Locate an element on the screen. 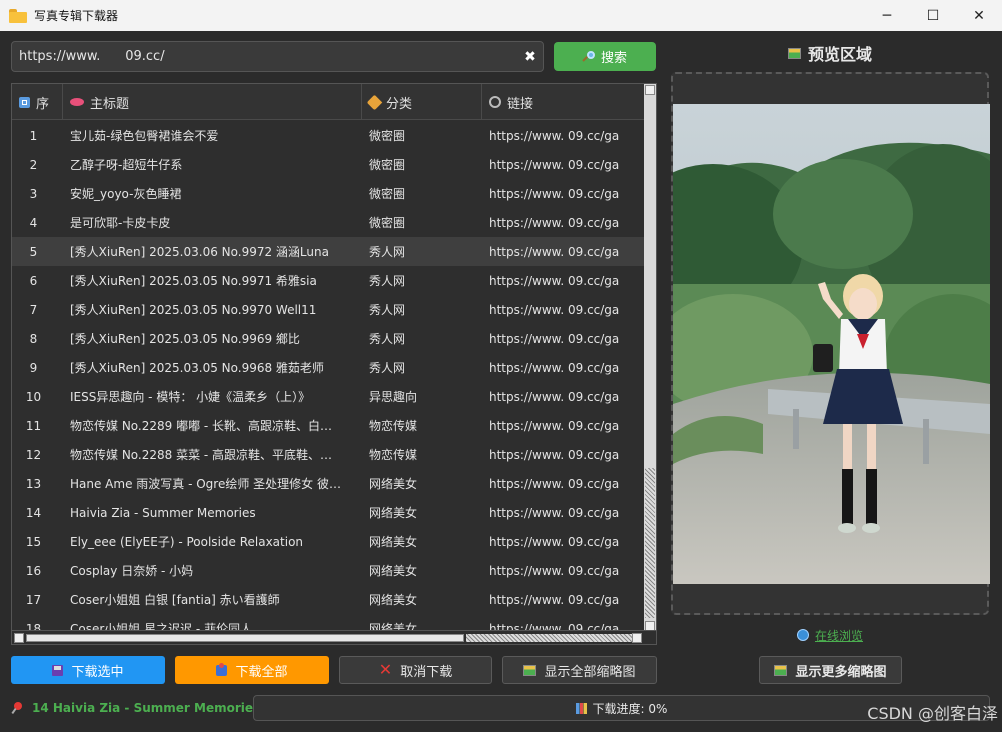  horizontal-scroll-thumb is located at coordinates (245, 638).